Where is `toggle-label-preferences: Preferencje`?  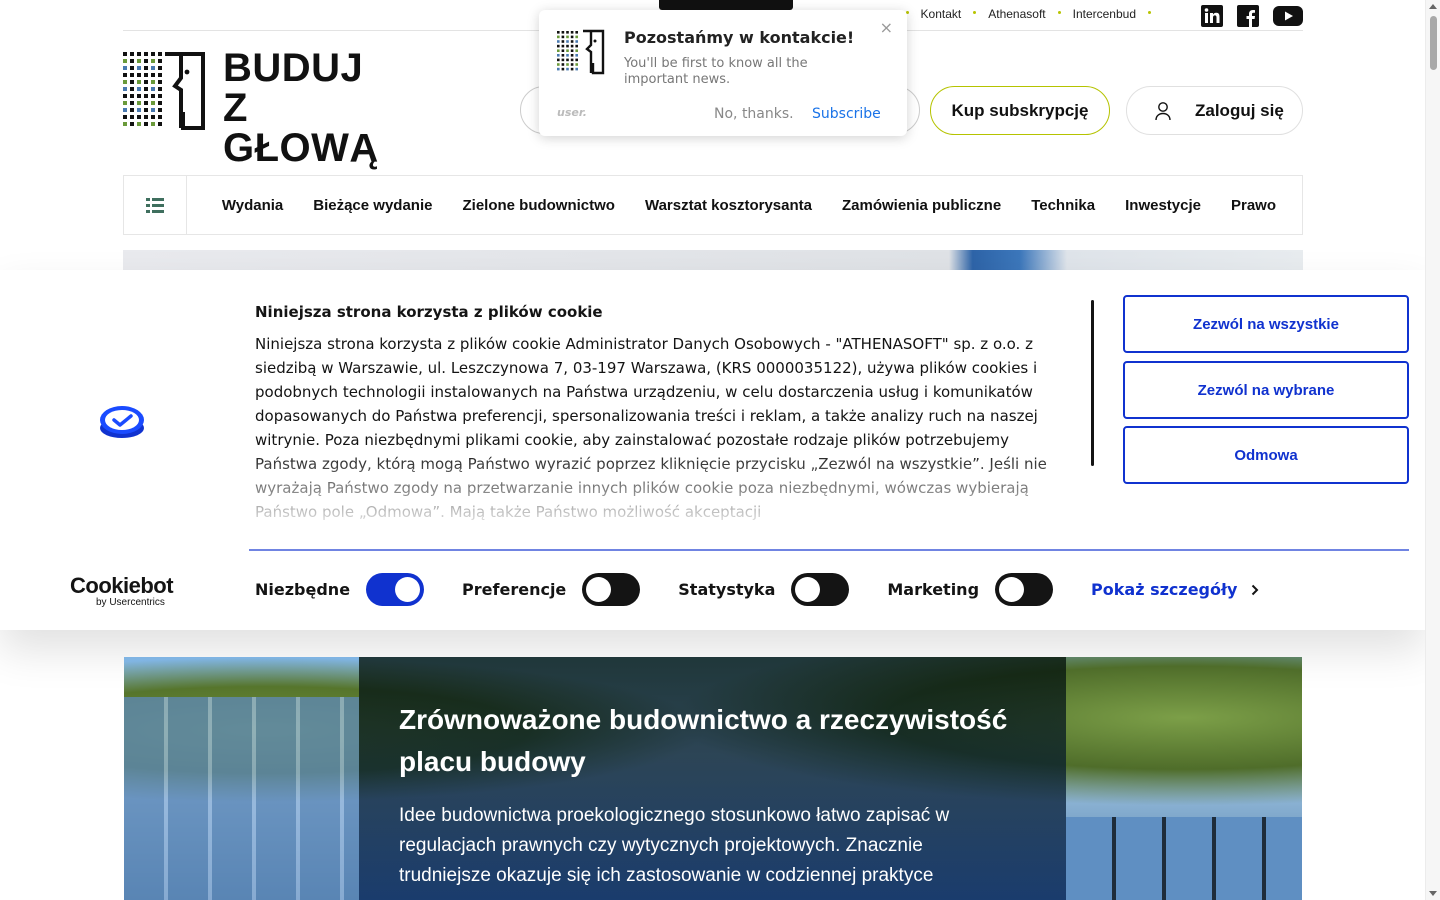
toggle-label-preferences: Preferencje is located at coordinates (514, 589).